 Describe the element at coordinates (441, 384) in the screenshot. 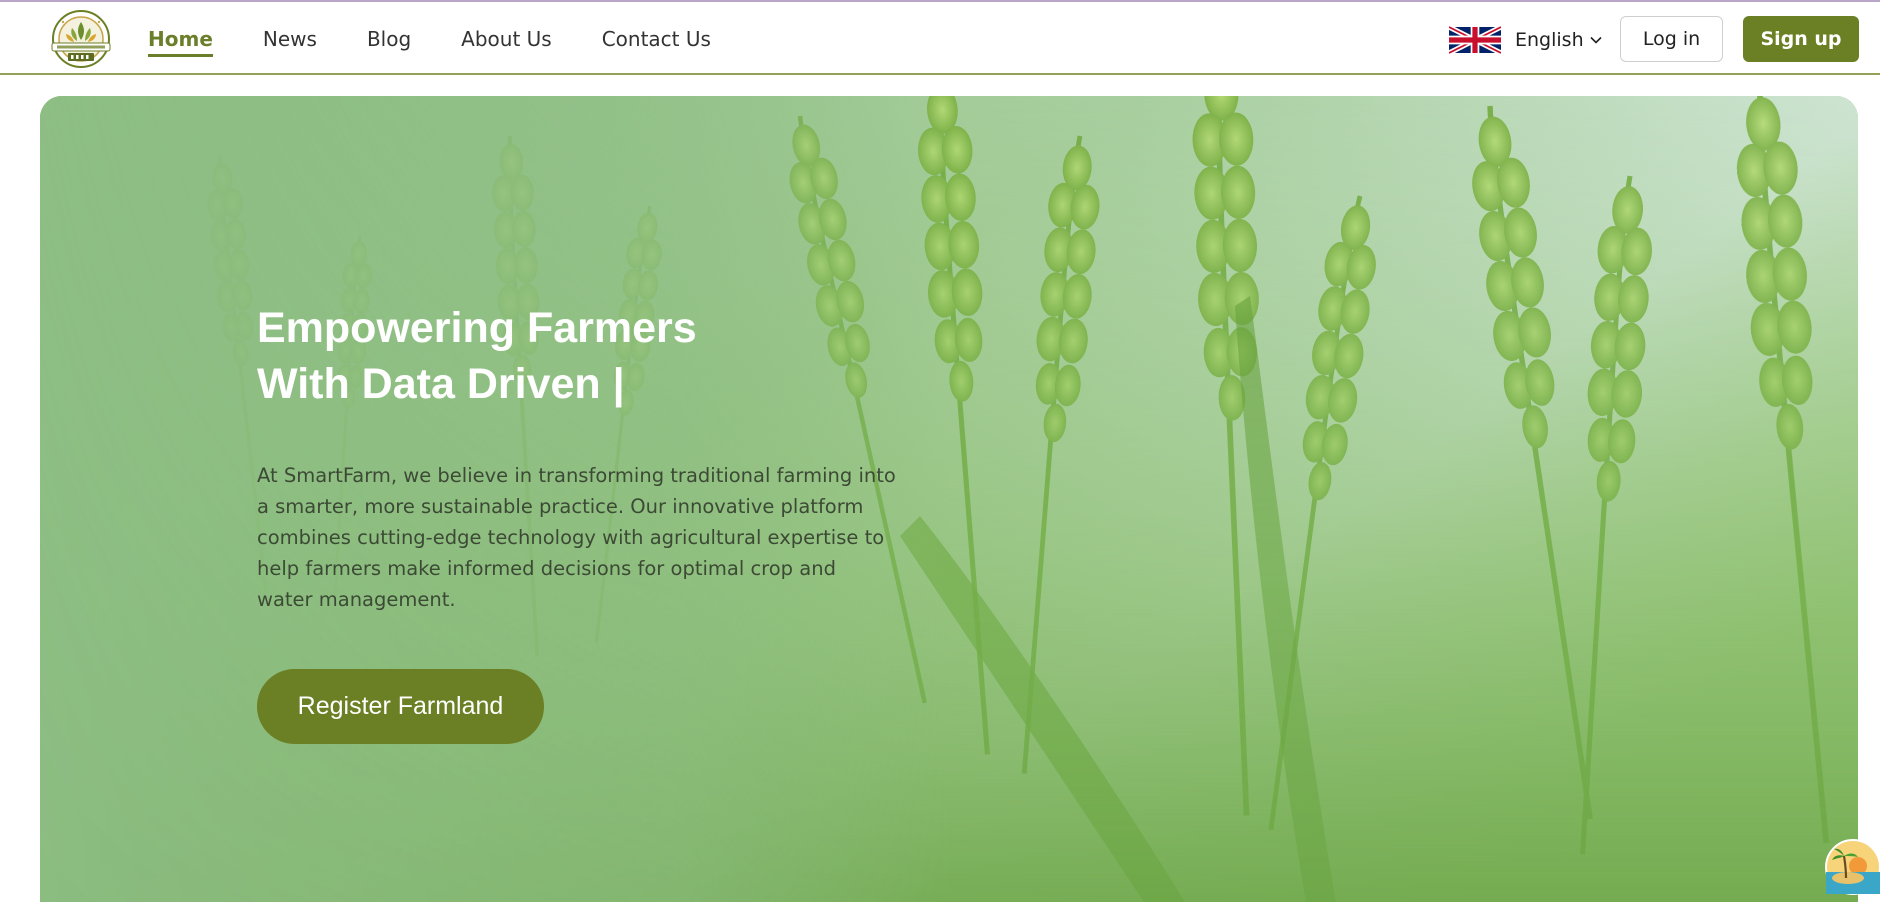

I see `hero-title-line-2: With Data Driven |` at that location.